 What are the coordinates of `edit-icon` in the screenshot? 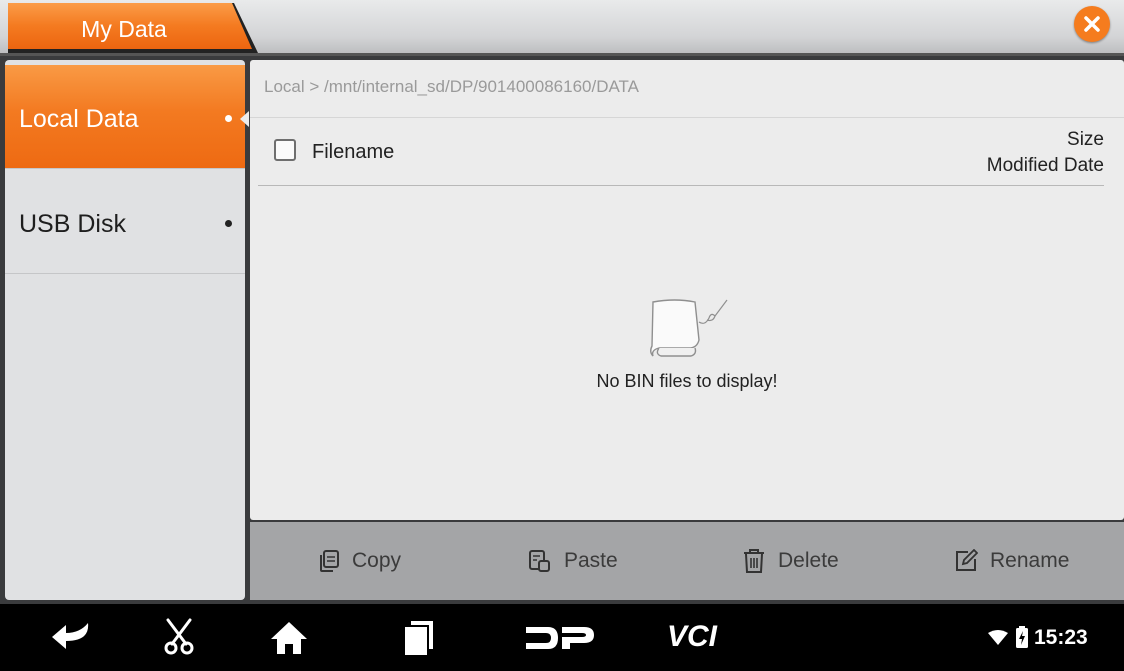 It's located at (967, 560).